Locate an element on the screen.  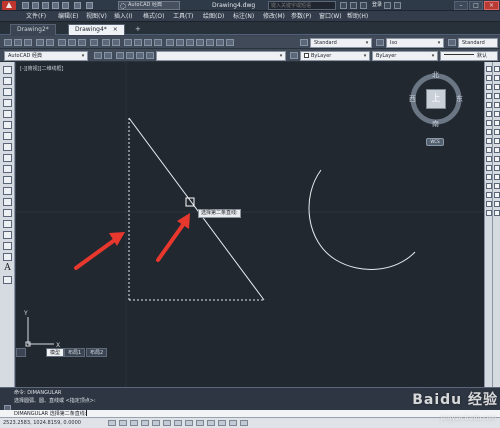
object-snap-icon is located at coordinates (156, 423).